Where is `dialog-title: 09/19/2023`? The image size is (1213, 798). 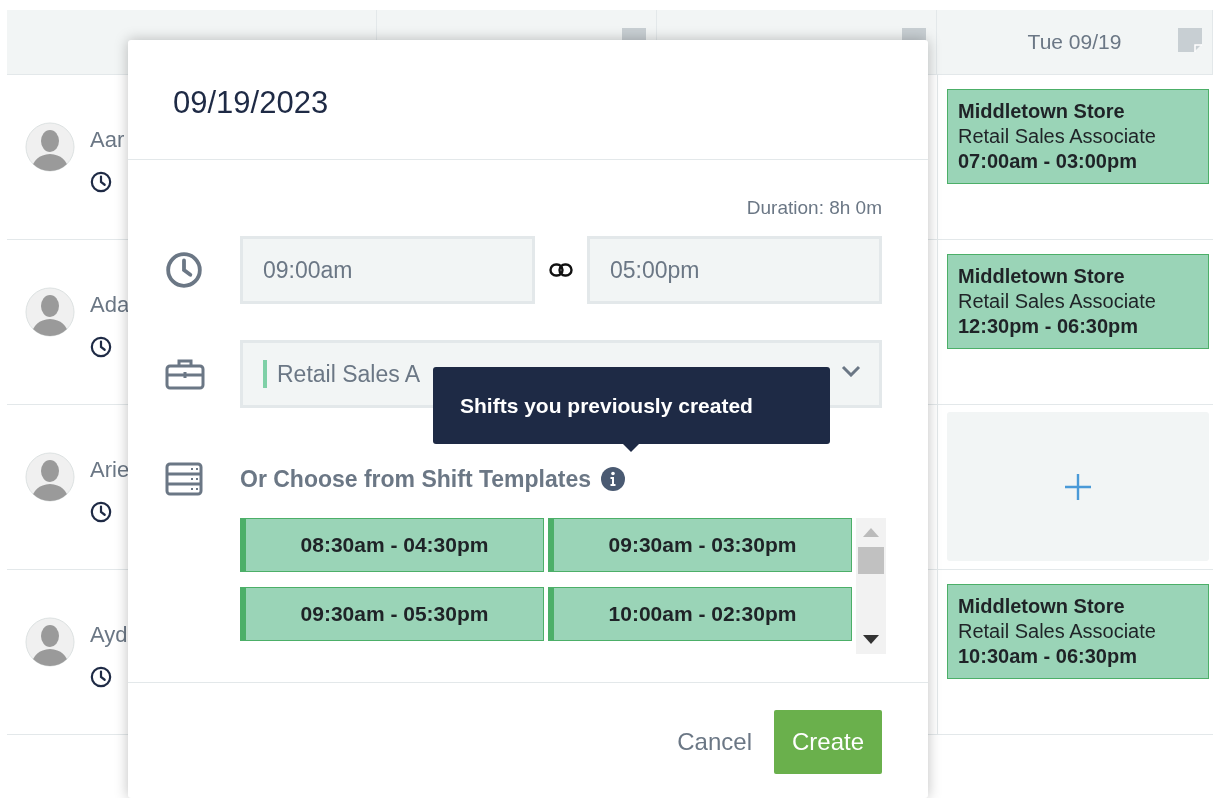 dialog-title: 09/19/2023 is located at coordinates (251, 102).